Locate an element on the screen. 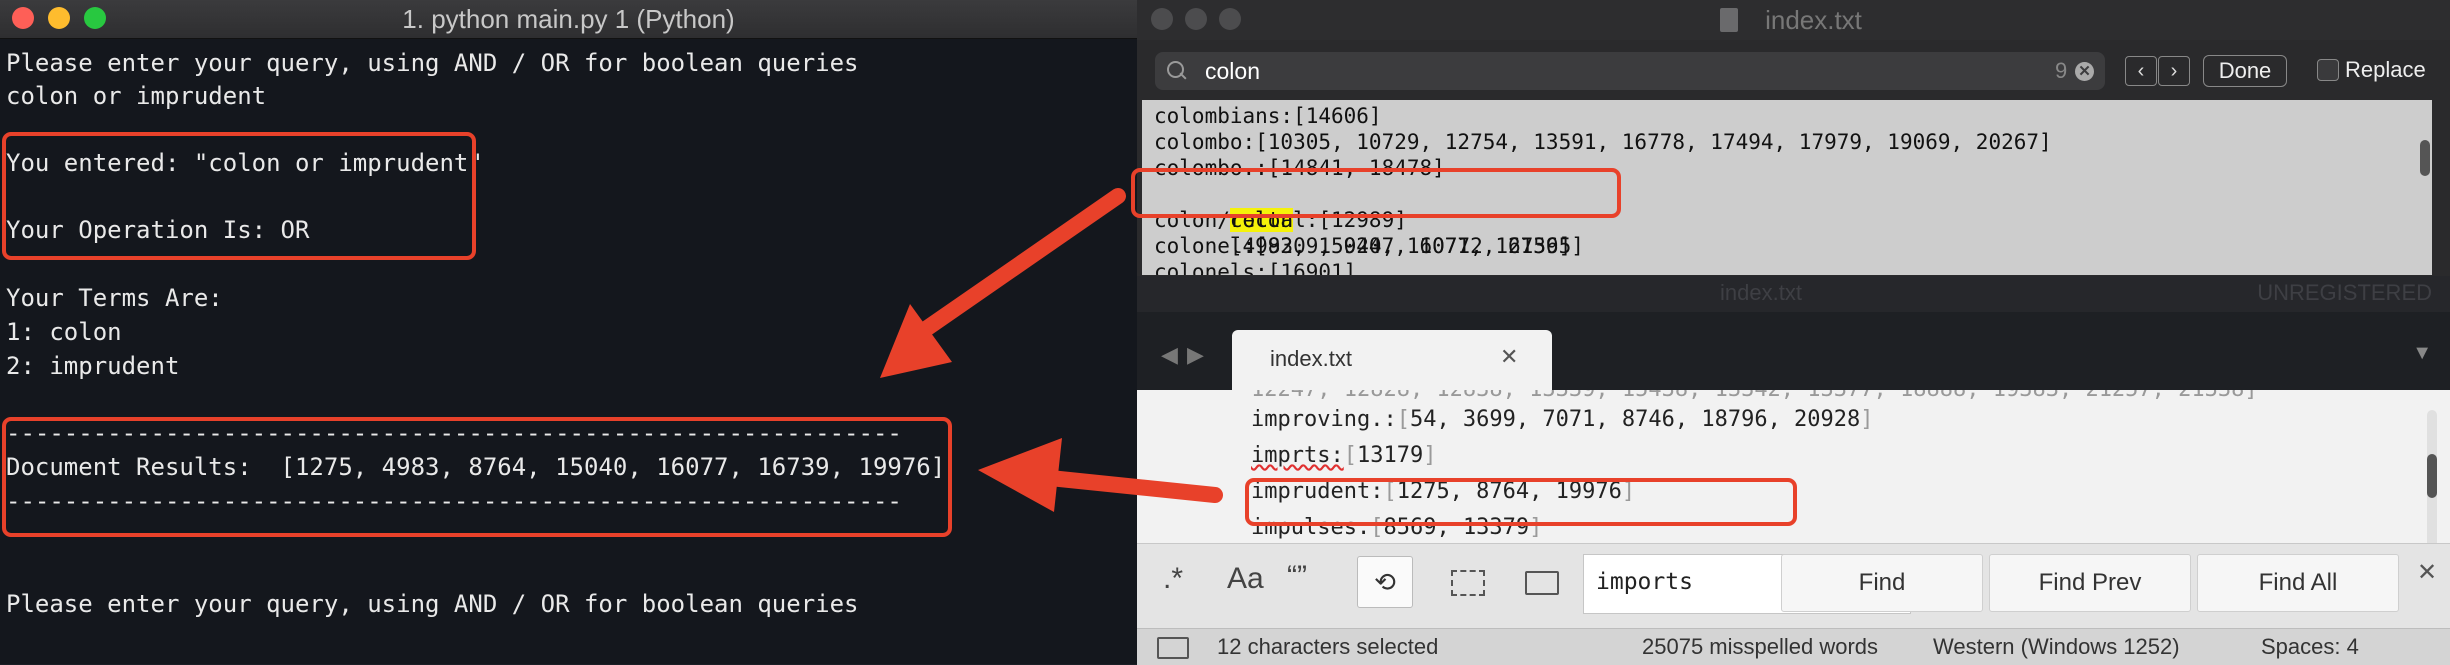 This screenshot has height=665, width=2450. annotation-arrows is located at coordinates (1051, 350).